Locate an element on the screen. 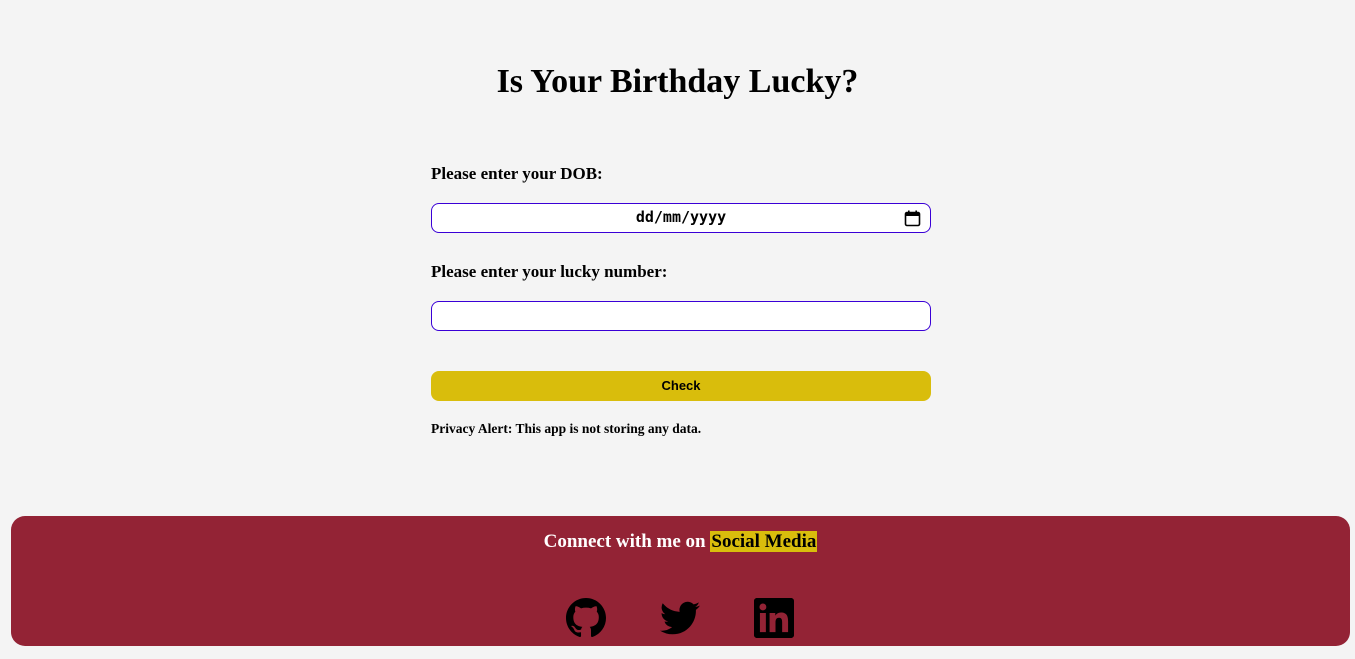 Image resolution: width=1355 pixels, height=659 pixels. twitter-link is located at coordinates (680, 618).